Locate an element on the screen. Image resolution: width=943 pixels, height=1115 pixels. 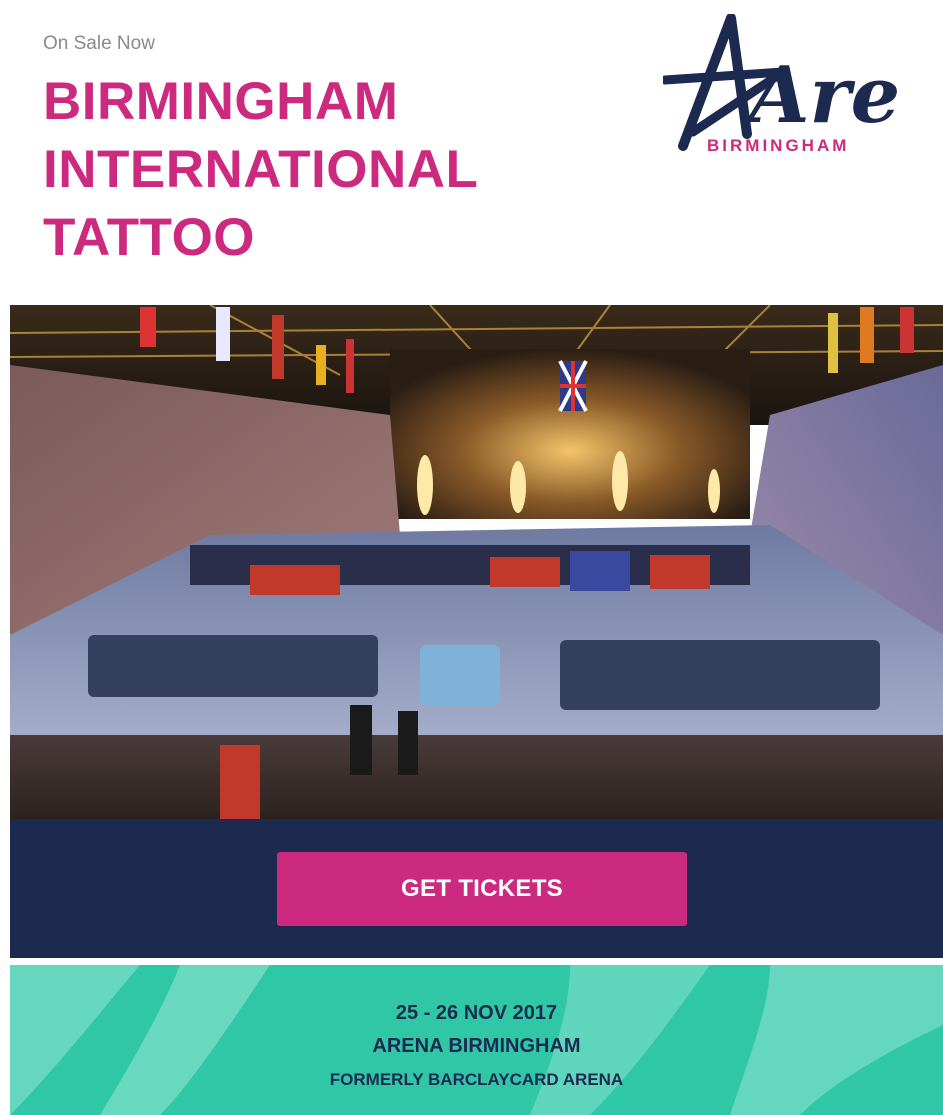
on-sale-label: On Sale Now is located at coordinates (99, 43).